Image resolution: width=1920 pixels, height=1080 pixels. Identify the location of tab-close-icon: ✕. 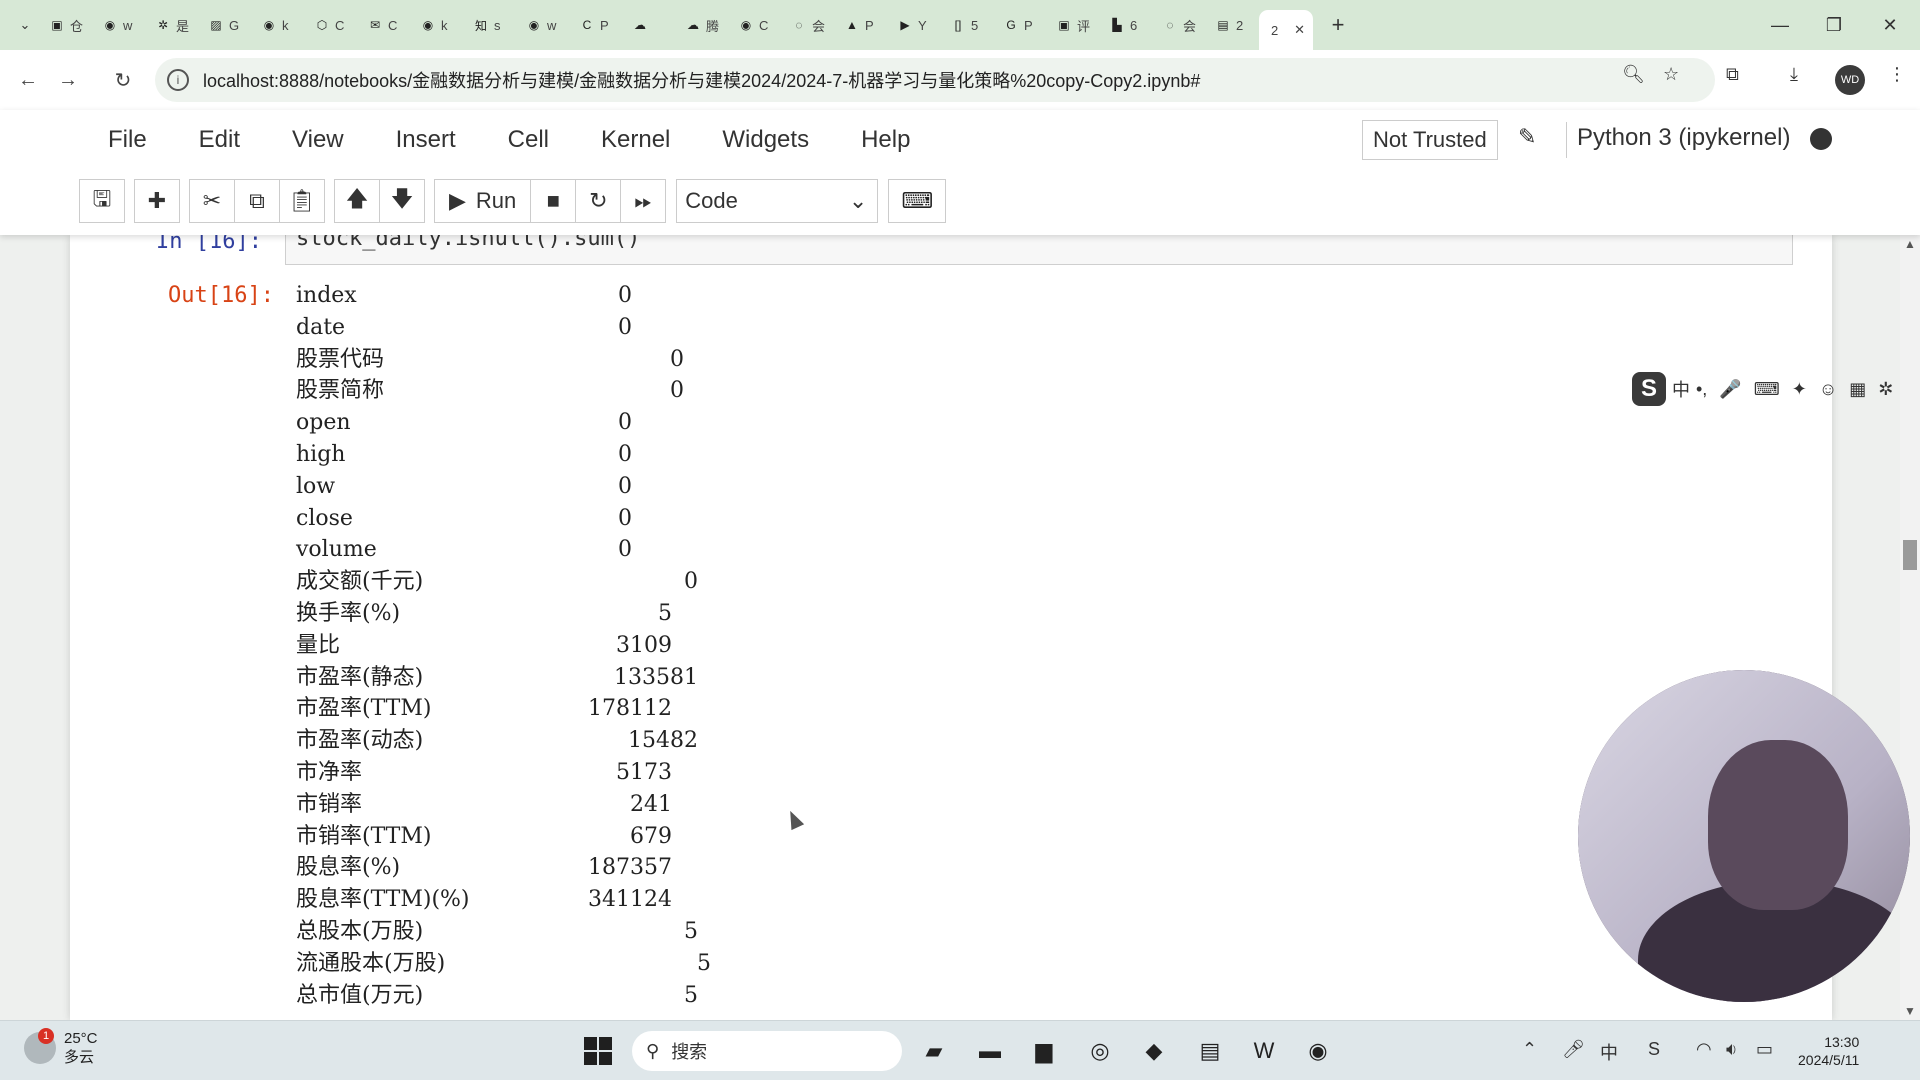
(1299, 30).